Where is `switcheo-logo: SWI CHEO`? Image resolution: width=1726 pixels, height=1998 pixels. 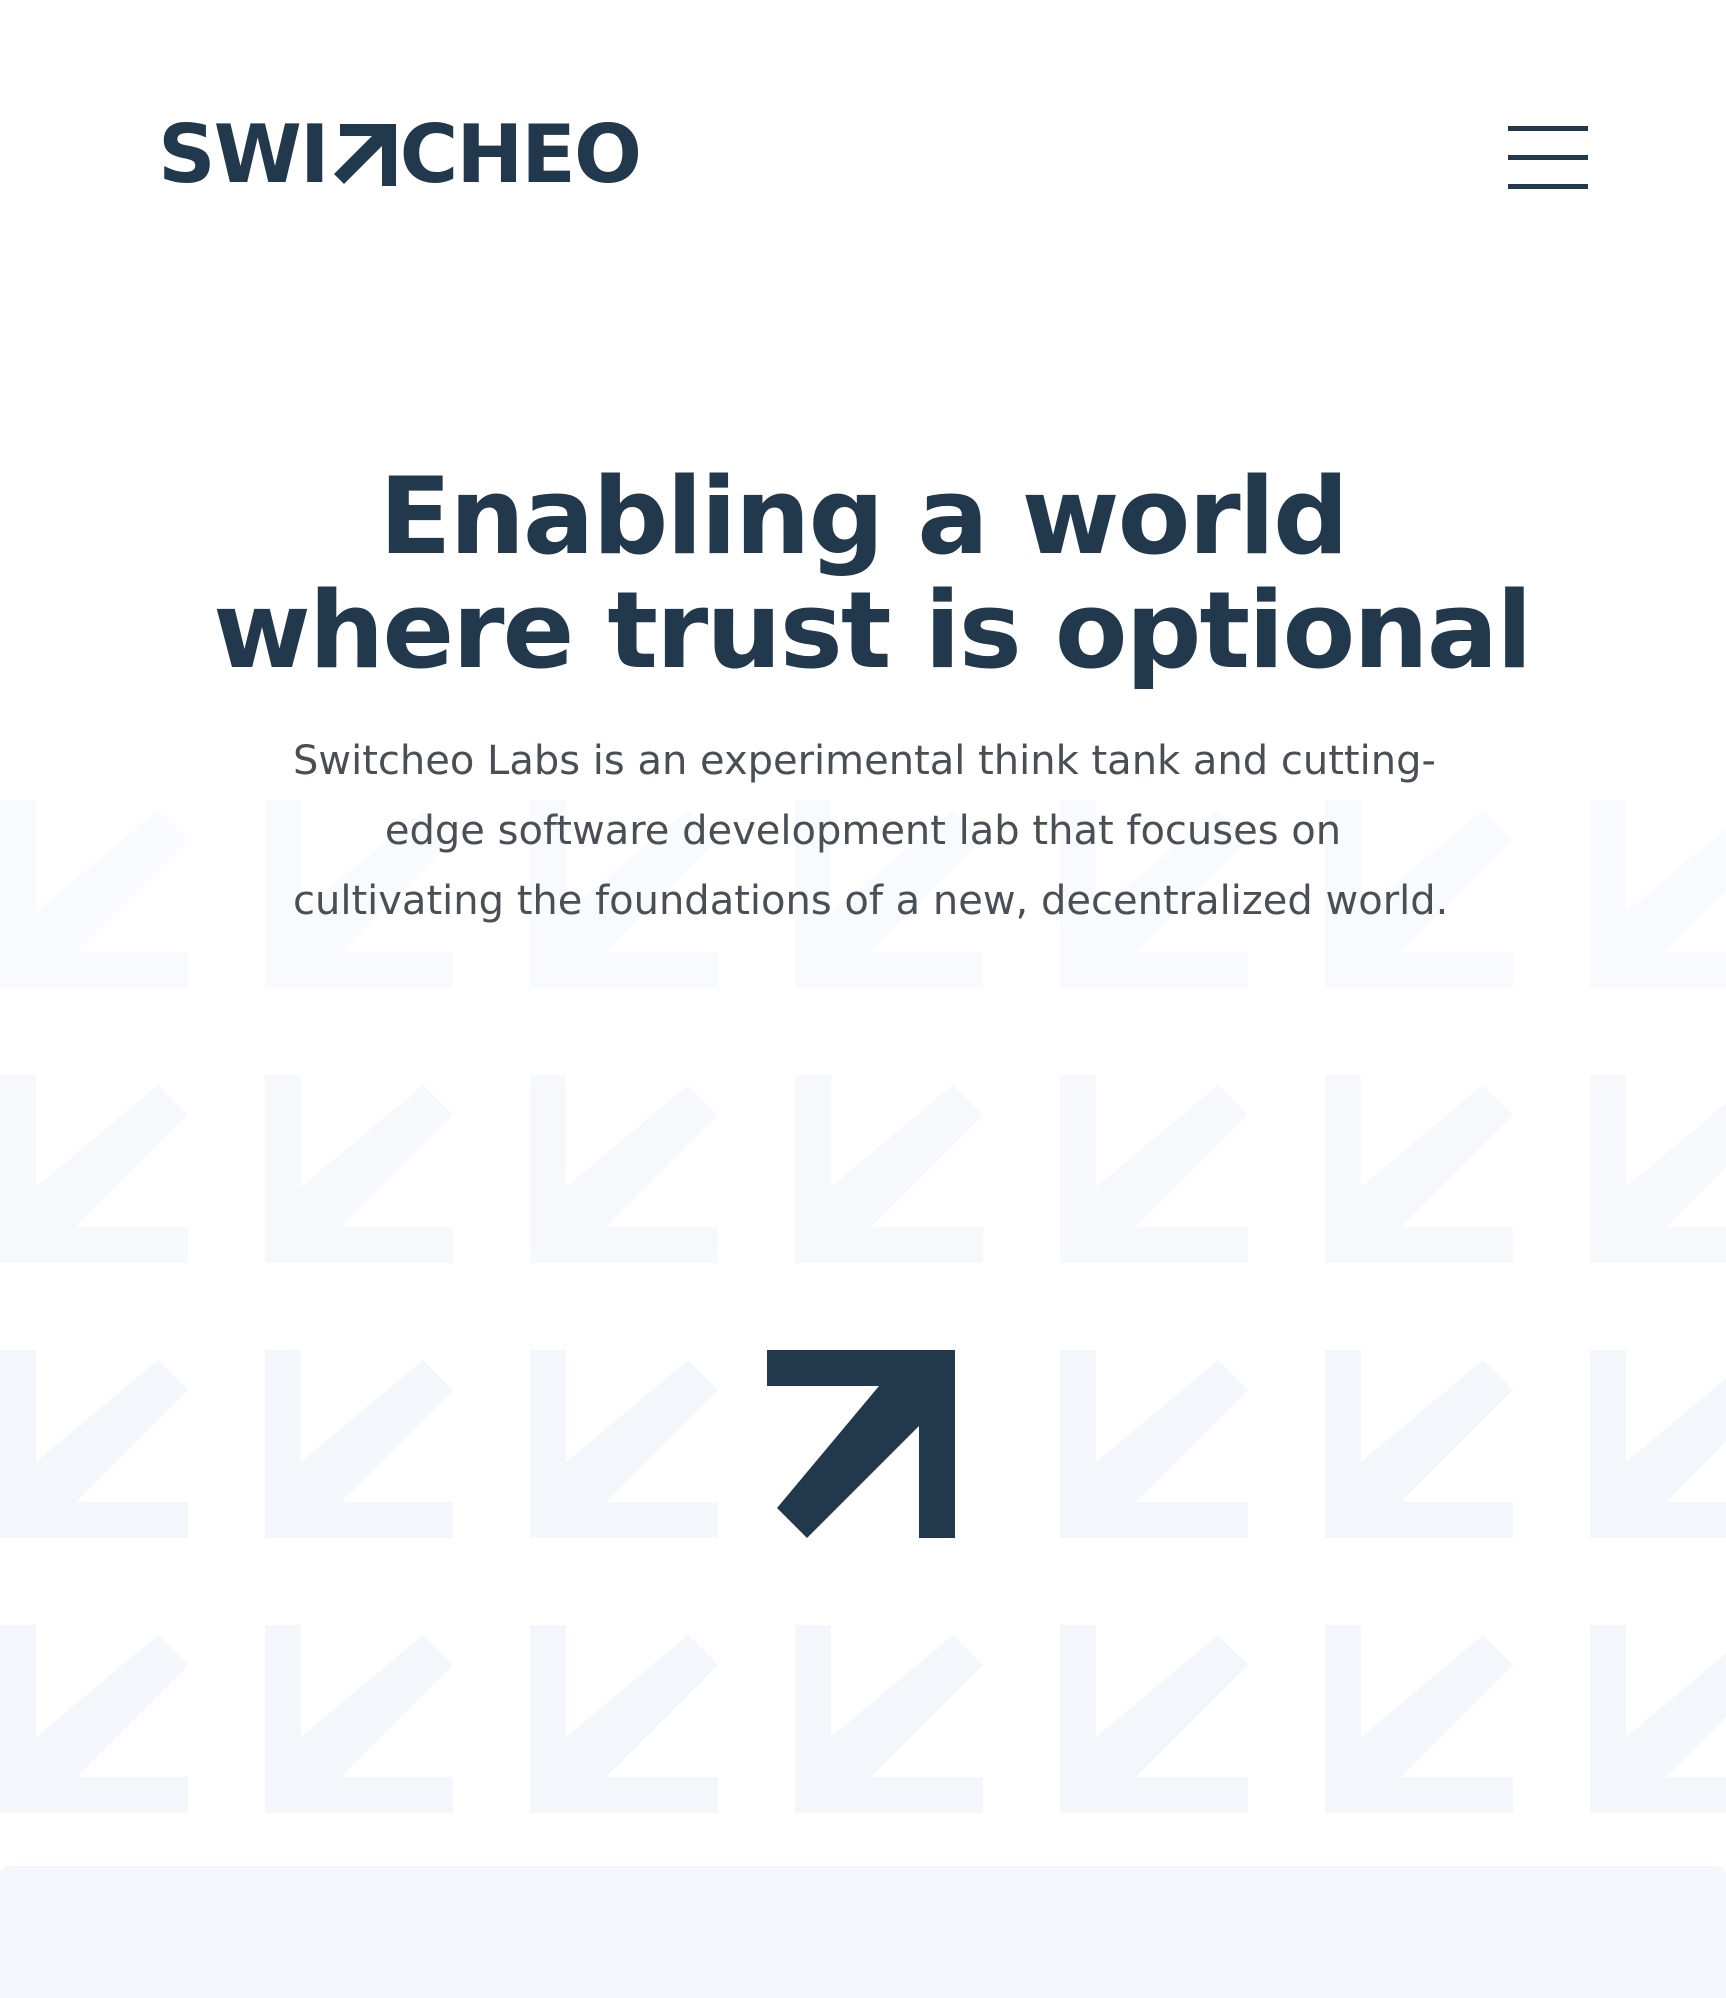
switcheo-logo: SWI CHEO is located at coordinates (400, 154).